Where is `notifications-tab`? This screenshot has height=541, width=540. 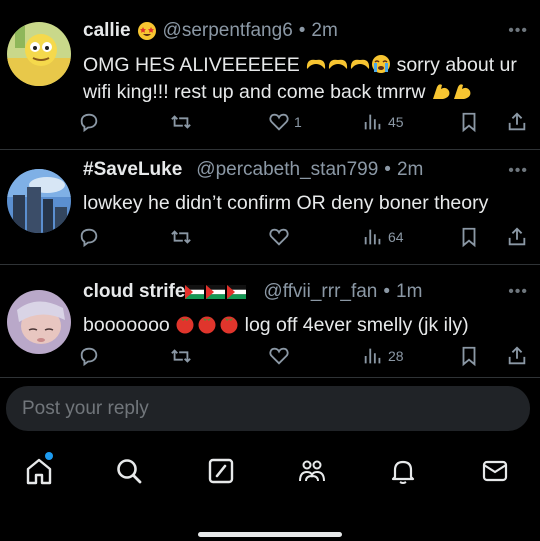
notifications-tab is located at coordinates (403, 471).